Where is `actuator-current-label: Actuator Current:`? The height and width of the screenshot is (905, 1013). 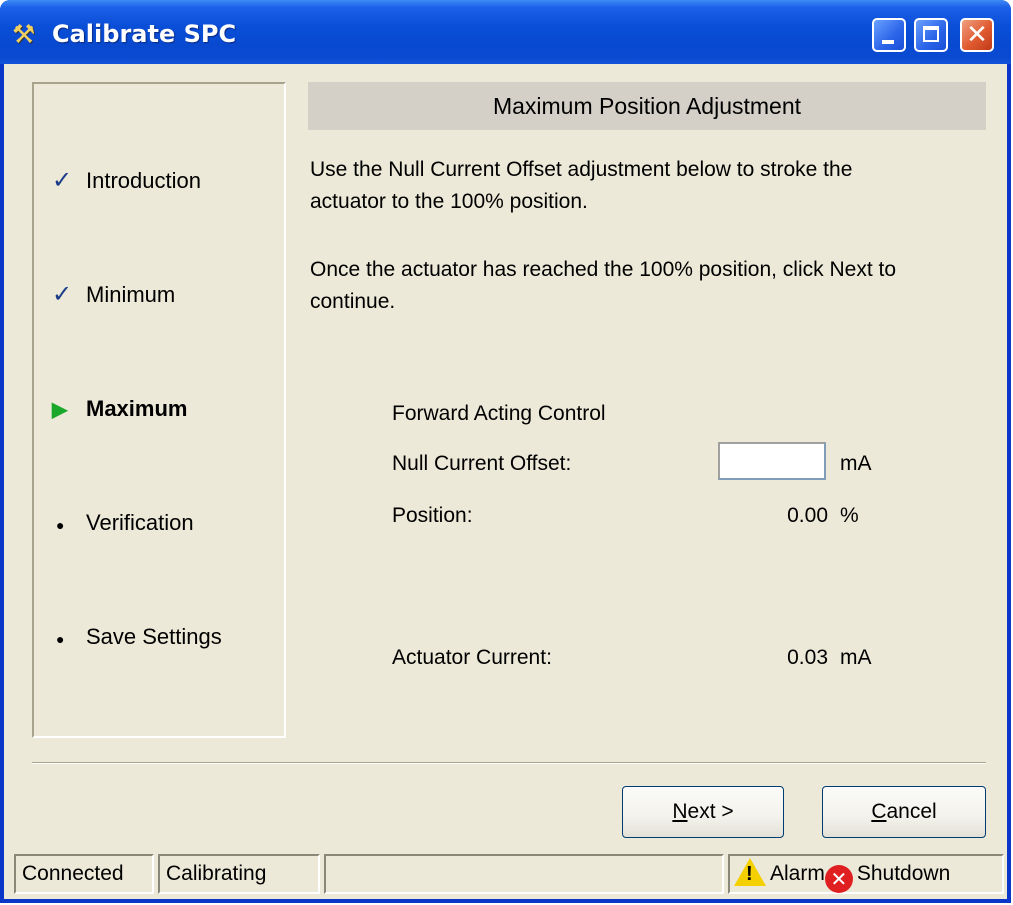
actuator-current-label: Actuator Current: is located at coordinates (472, 657).